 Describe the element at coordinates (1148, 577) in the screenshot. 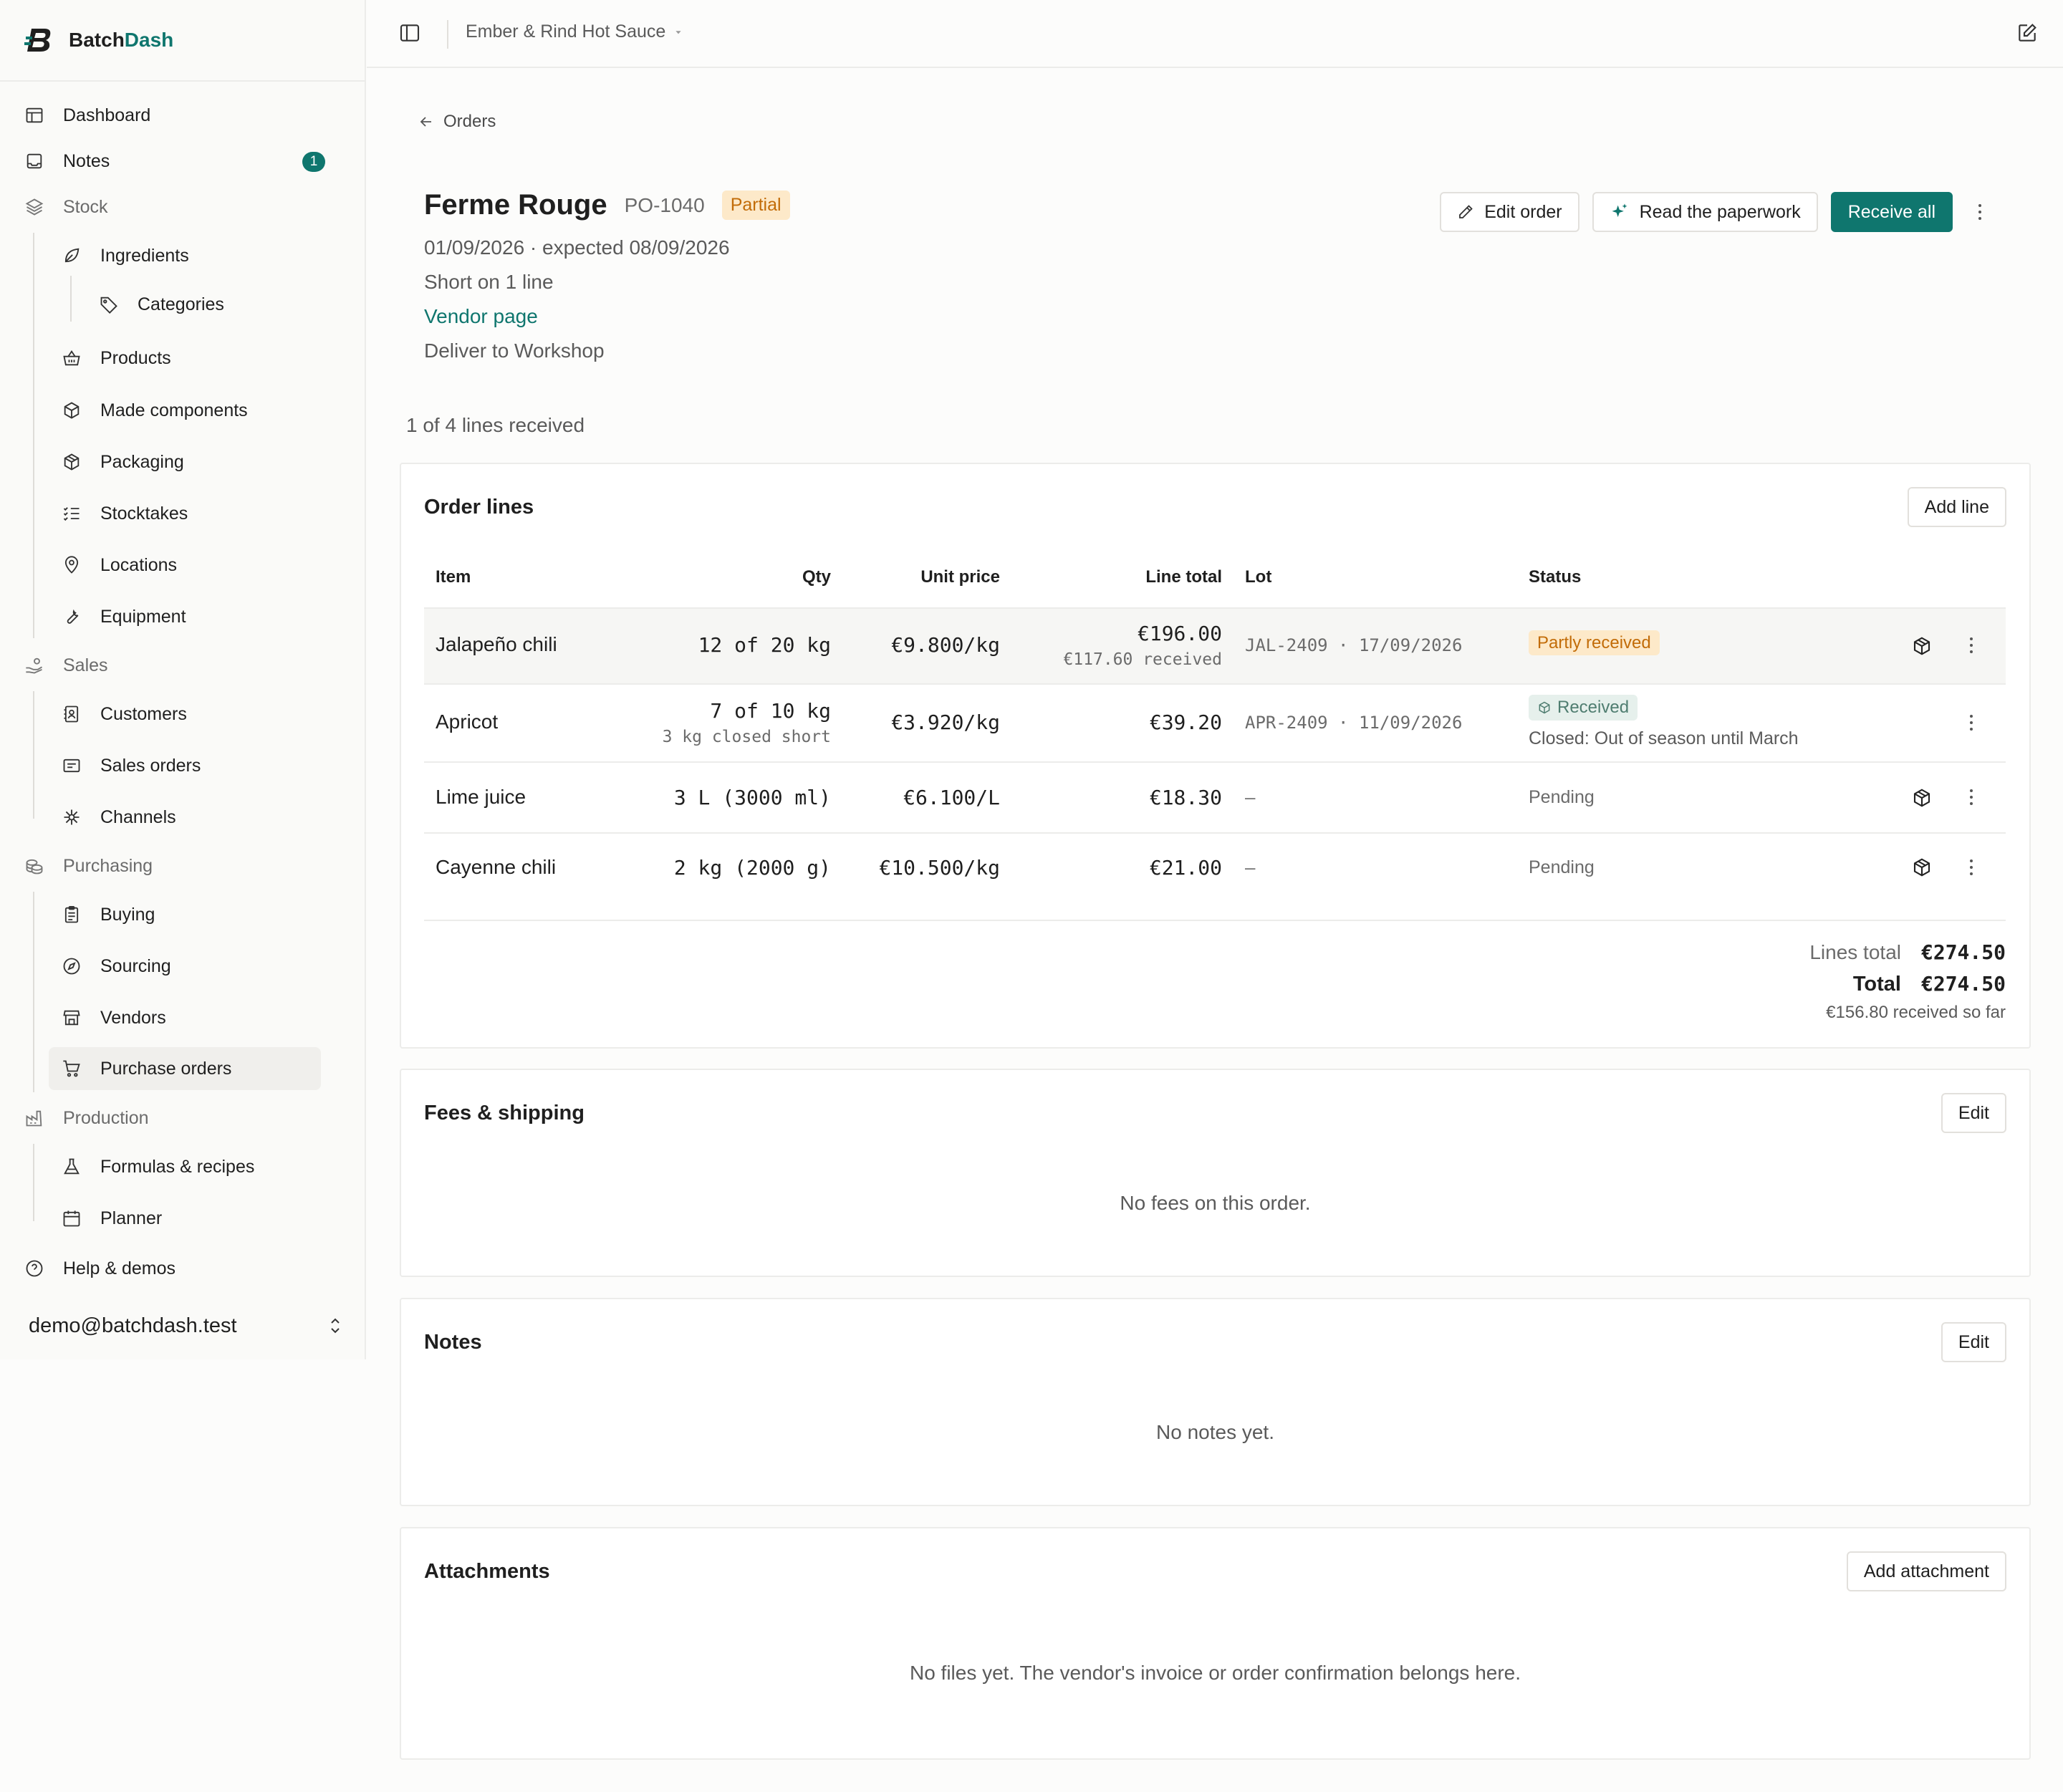

I see `column-header-line-total: Line total` at that location.